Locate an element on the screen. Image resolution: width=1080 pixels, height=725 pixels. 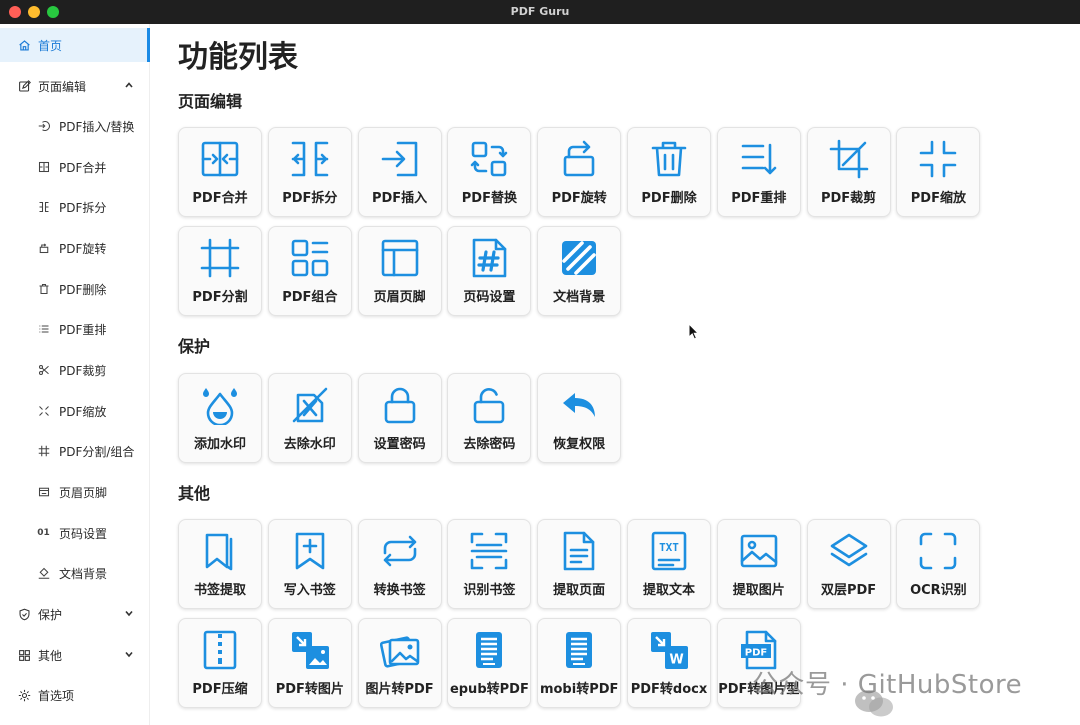
tile-ocr-frame: OCR识别 is located at coordinates (938, 564).